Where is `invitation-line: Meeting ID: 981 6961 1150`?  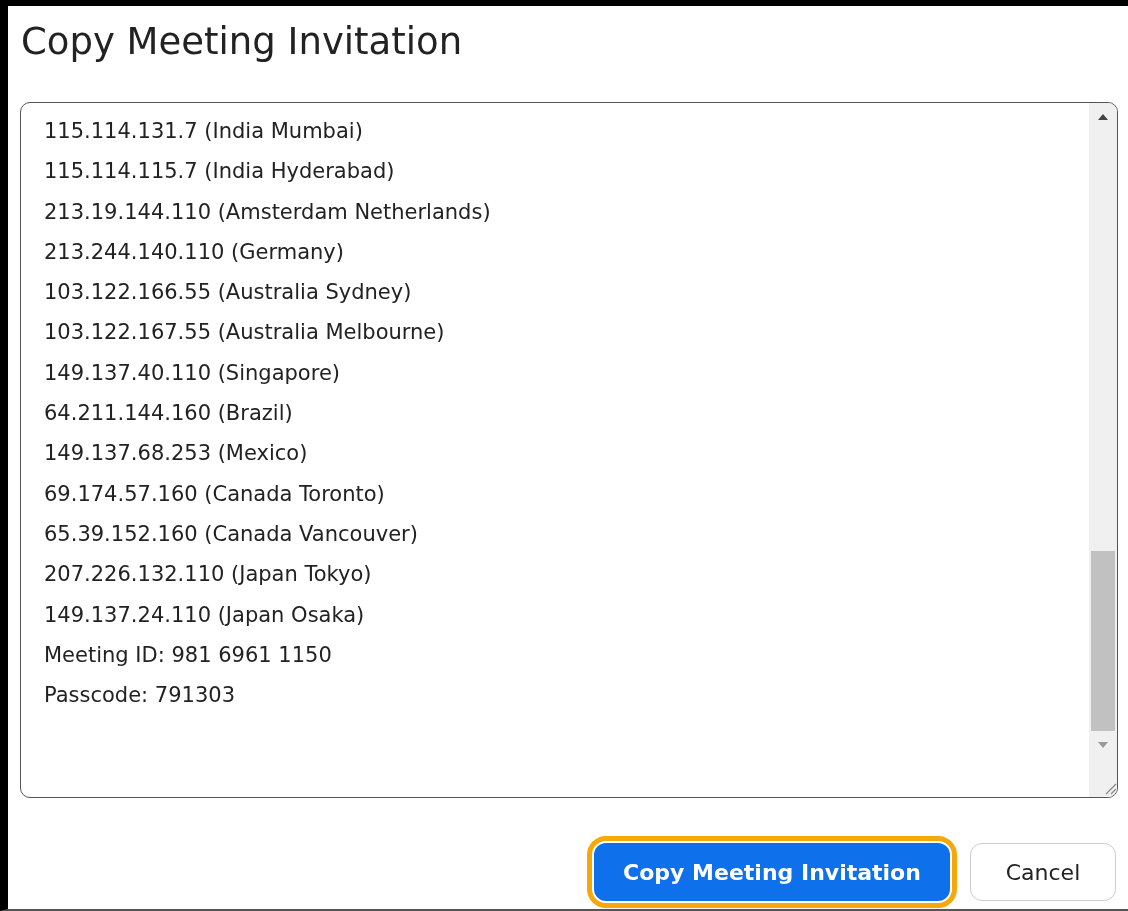
invitation-line: Meeting ID: 981 6961 1150 is located at coordinates (188, 655).